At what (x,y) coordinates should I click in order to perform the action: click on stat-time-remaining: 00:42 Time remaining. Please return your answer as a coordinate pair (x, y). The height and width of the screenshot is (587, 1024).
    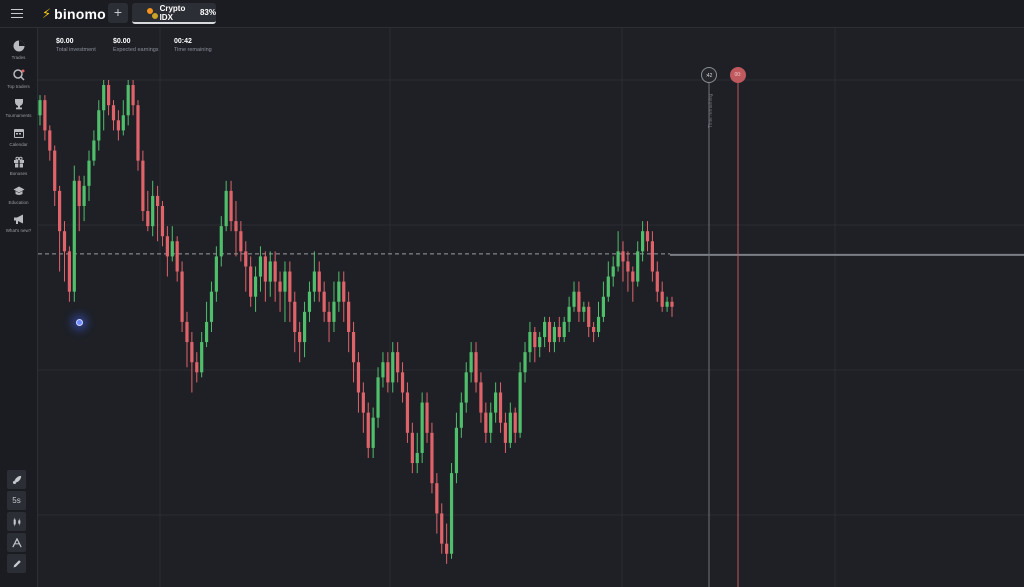
    Looking at the image, I should click on (193, 45).